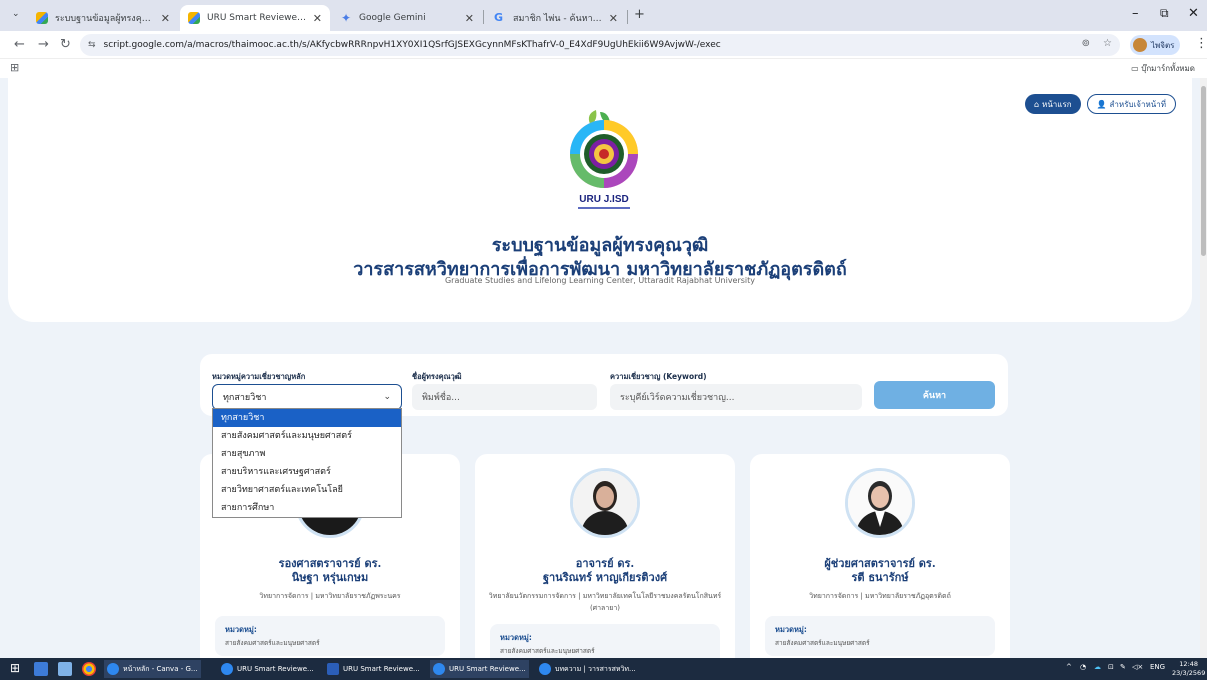 The width and height of the screenshot is (1207, 680). I want to click on extension-icon: ⊚, so click(1086, 43).